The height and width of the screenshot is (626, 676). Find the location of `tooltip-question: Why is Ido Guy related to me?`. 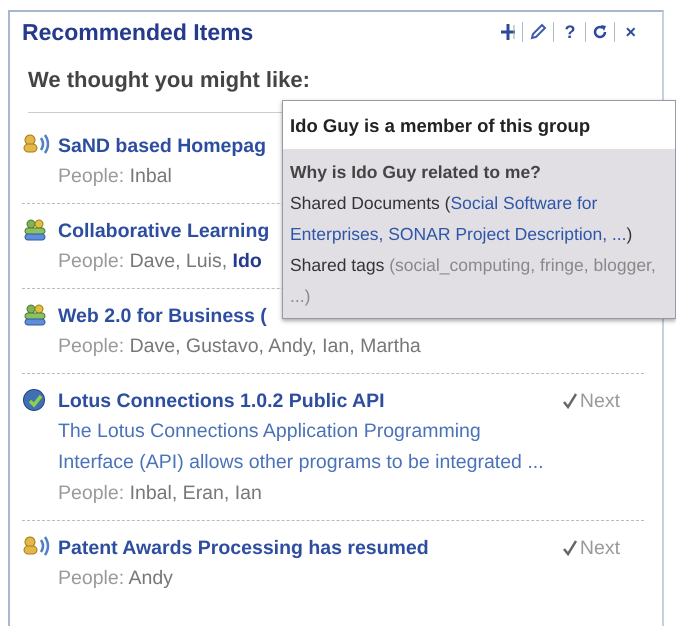

tooltip-question: Why is Ido Guy related to me? is located at coordinates (416, 172).